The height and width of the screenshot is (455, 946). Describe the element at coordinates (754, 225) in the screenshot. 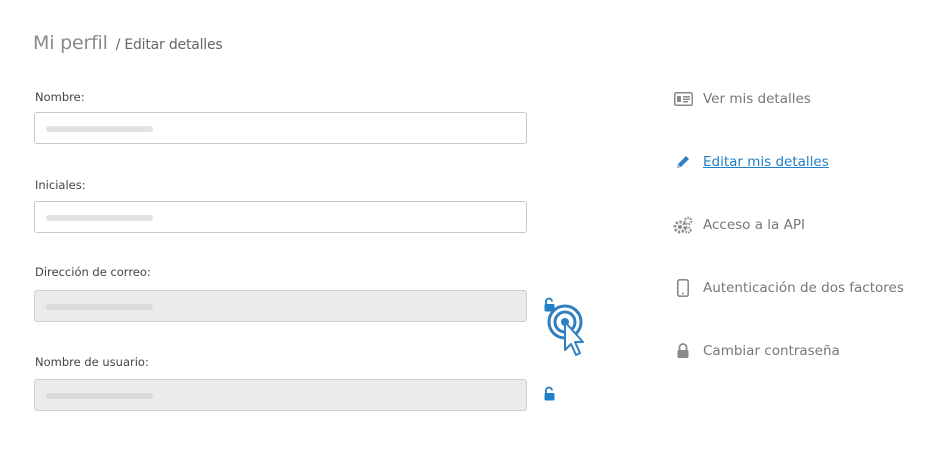

I see `sidebar-item-label: Acceso a la API` at that location.